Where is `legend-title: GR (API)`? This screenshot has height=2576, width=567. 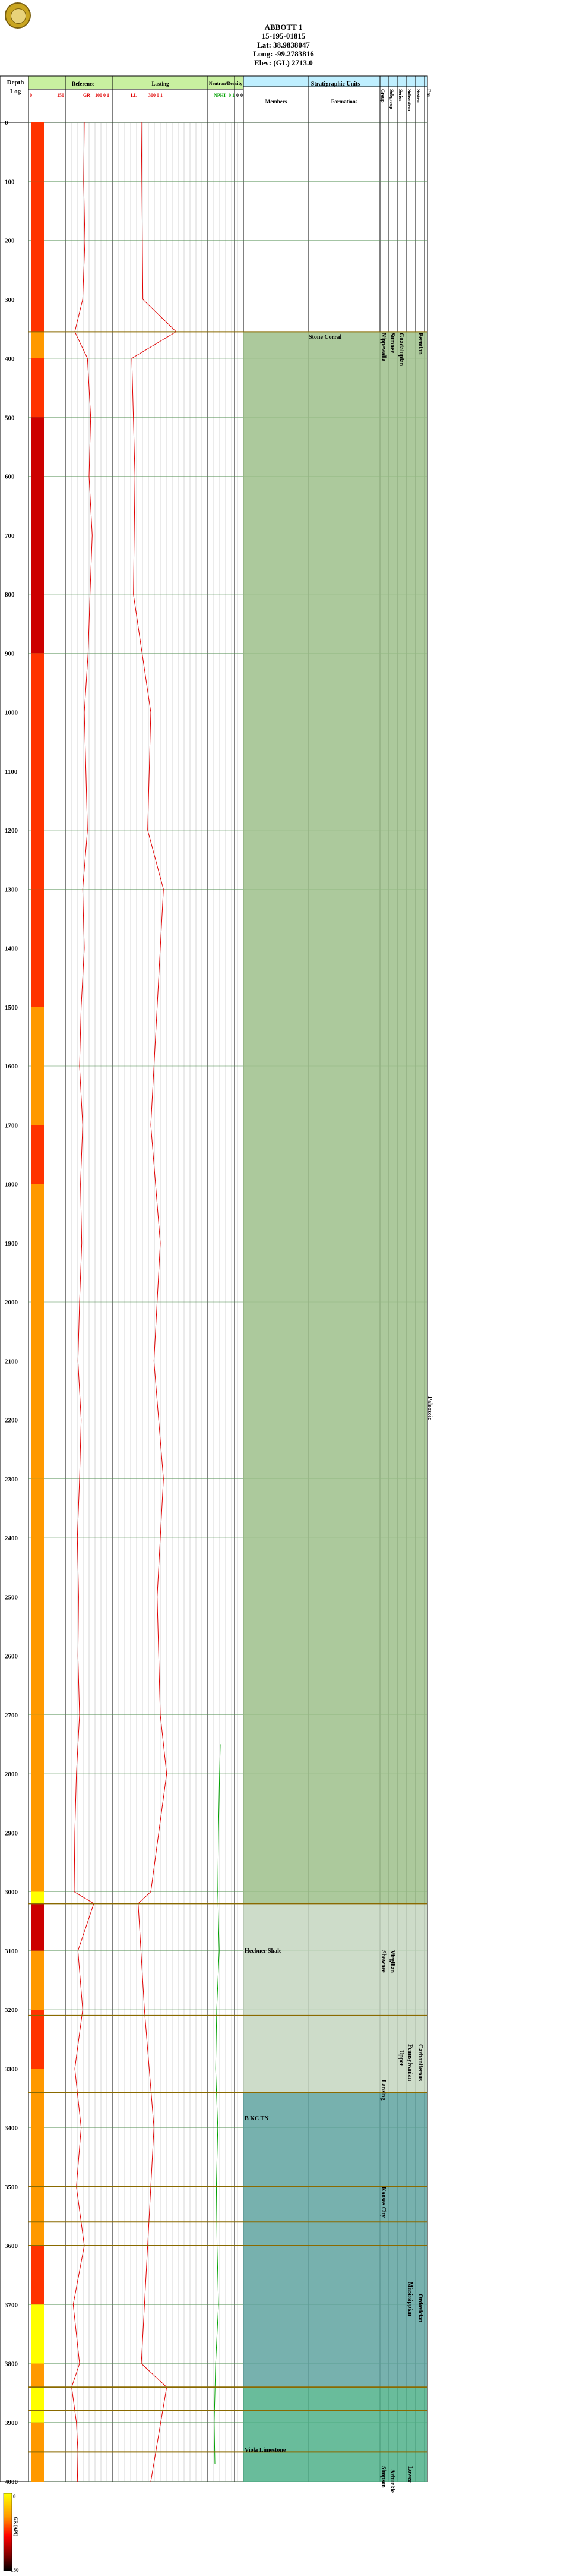
legend-title: GR (API) is located at coordinates (15, 2527).